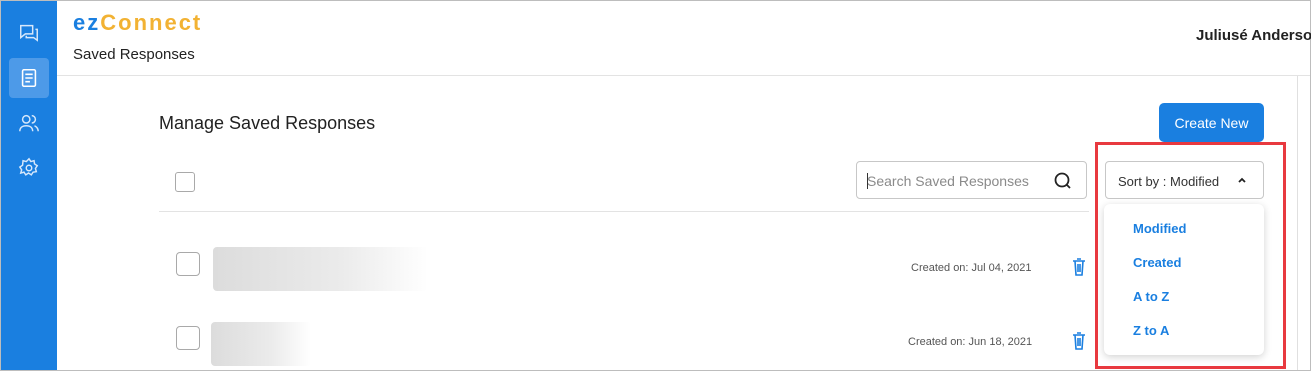  I want to click on page-title: Manage Saved Responses, so click(267, 123).